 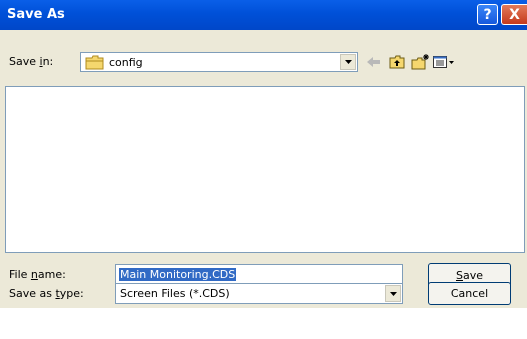 I want to click on views-menu-button, so click(x=444, y=62).